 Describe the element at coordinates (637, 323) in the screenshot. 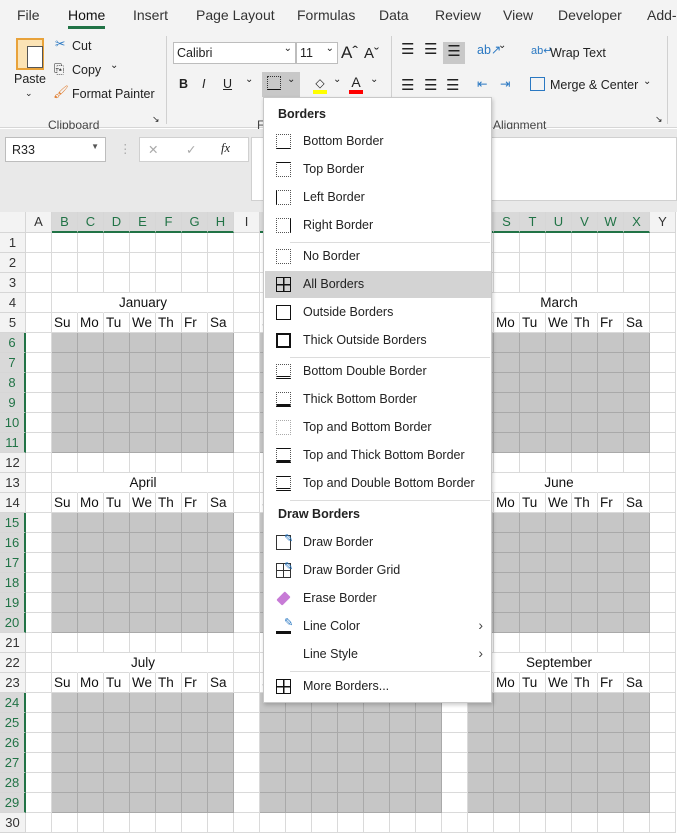

I see `cell: Sa` at that location.